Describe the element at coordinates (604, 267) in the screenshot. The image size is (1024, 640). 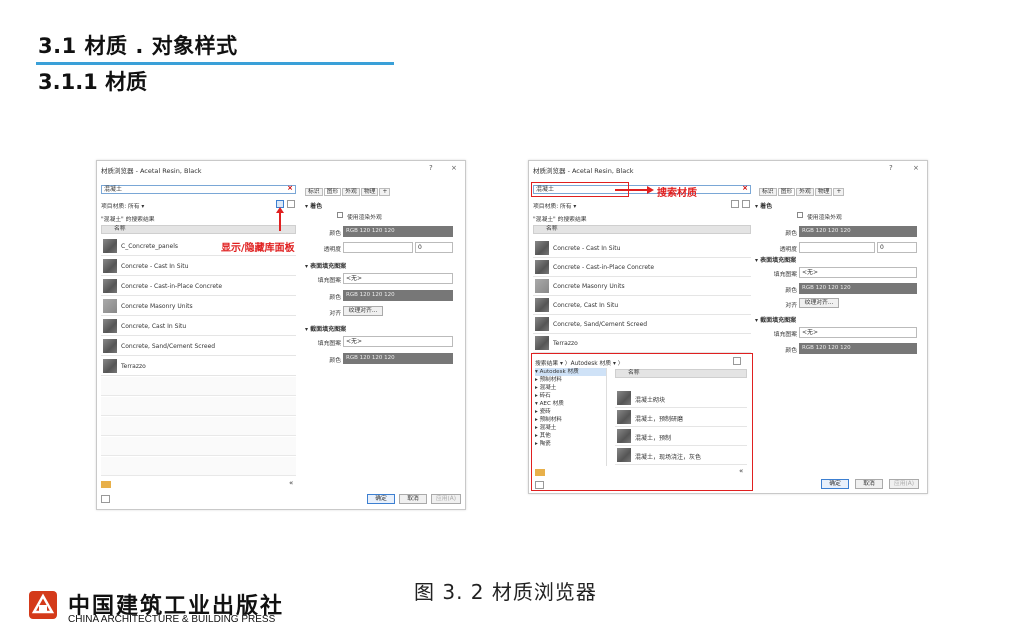
I see `material-name: Concrete - Cast-in-Place Concrete` at that location.